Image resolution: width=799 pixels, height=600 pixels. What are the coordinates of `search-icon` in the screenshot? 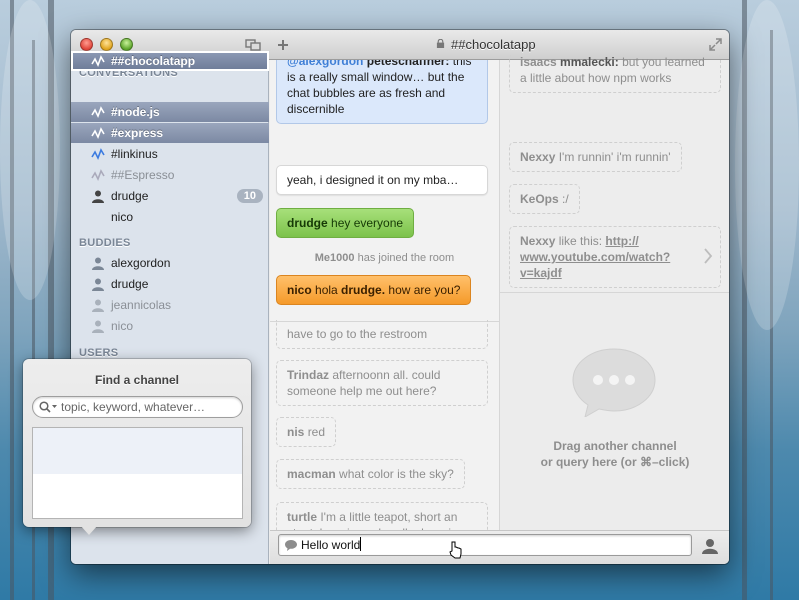 It's located at (48, 407).